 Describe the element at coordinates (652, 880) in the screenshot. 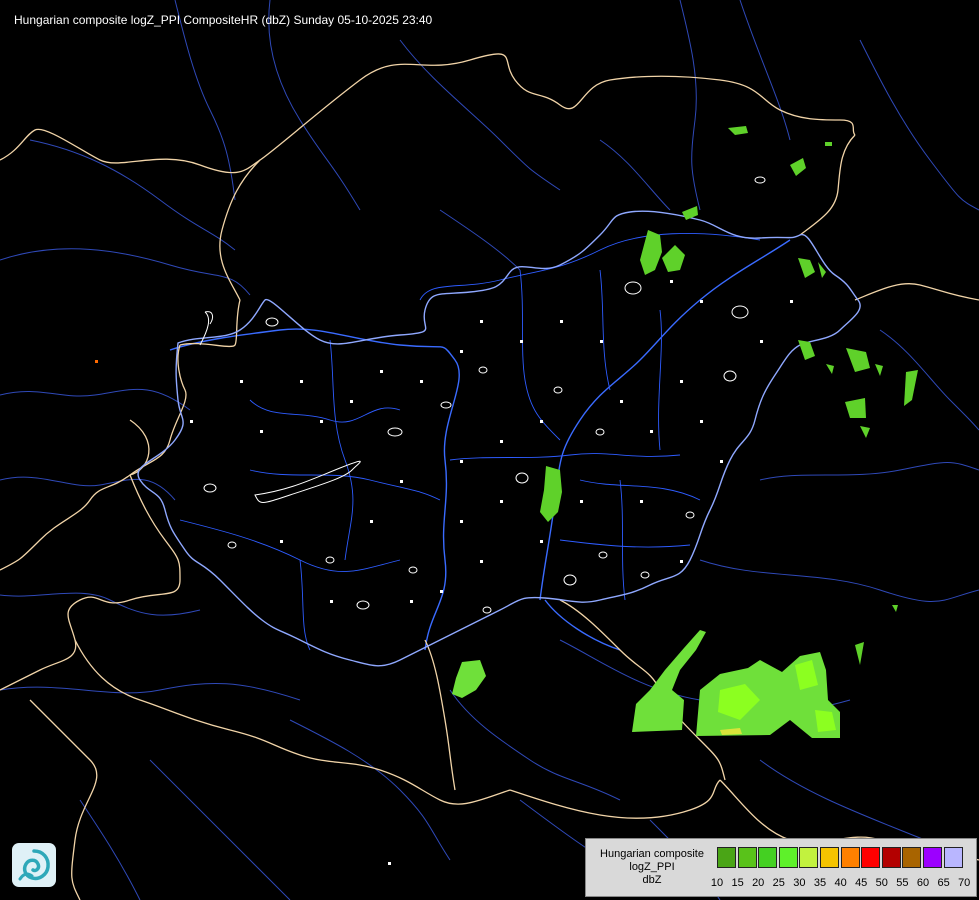

I see `legend-label-line: dbZ` at that location.